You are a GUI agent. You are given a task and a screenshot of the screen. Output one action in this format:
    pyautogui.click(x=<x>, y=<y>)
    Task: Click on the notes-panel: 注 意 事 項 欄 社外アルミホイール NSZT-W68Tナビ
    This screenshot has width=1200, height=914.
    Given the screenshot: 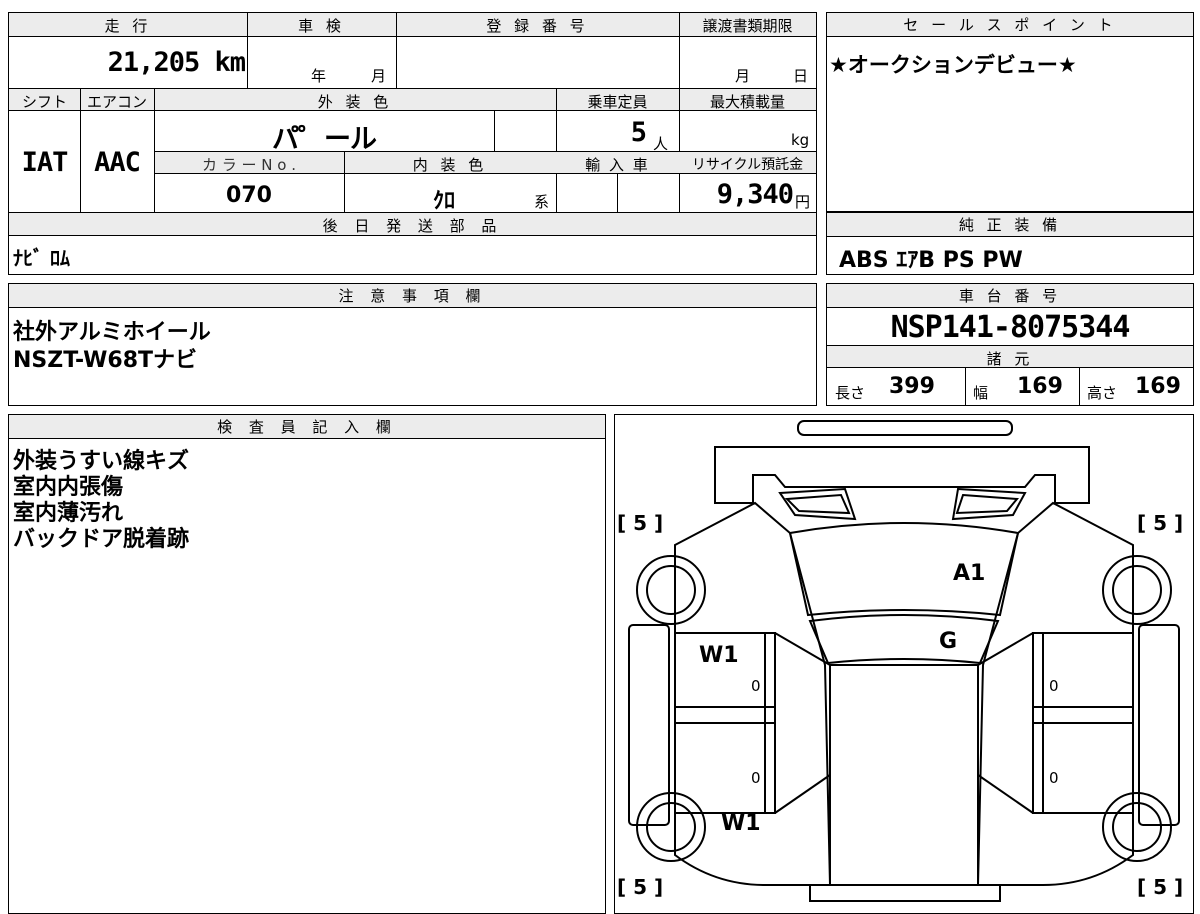 What is the action you would take?
    pyautogui.click(x=412, y=344)
    